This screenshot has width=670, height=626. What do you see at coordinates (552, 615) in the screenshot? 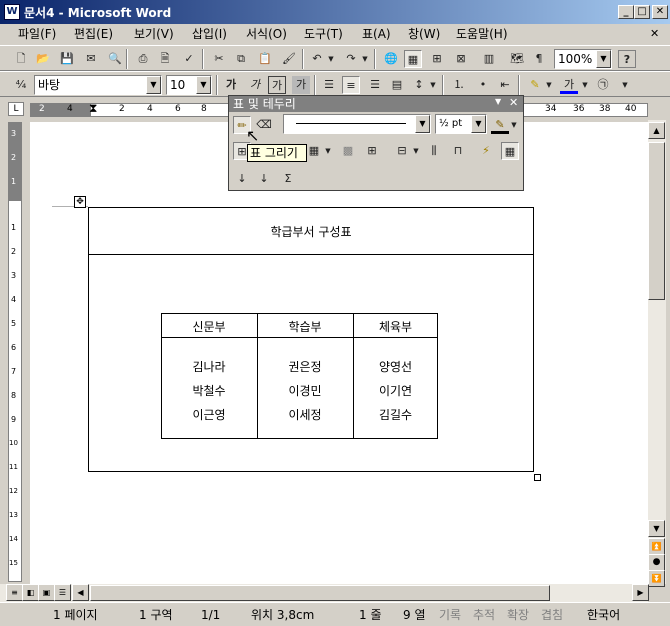
I see `status-overtype: 겹침` at bounding box center [552, 615].